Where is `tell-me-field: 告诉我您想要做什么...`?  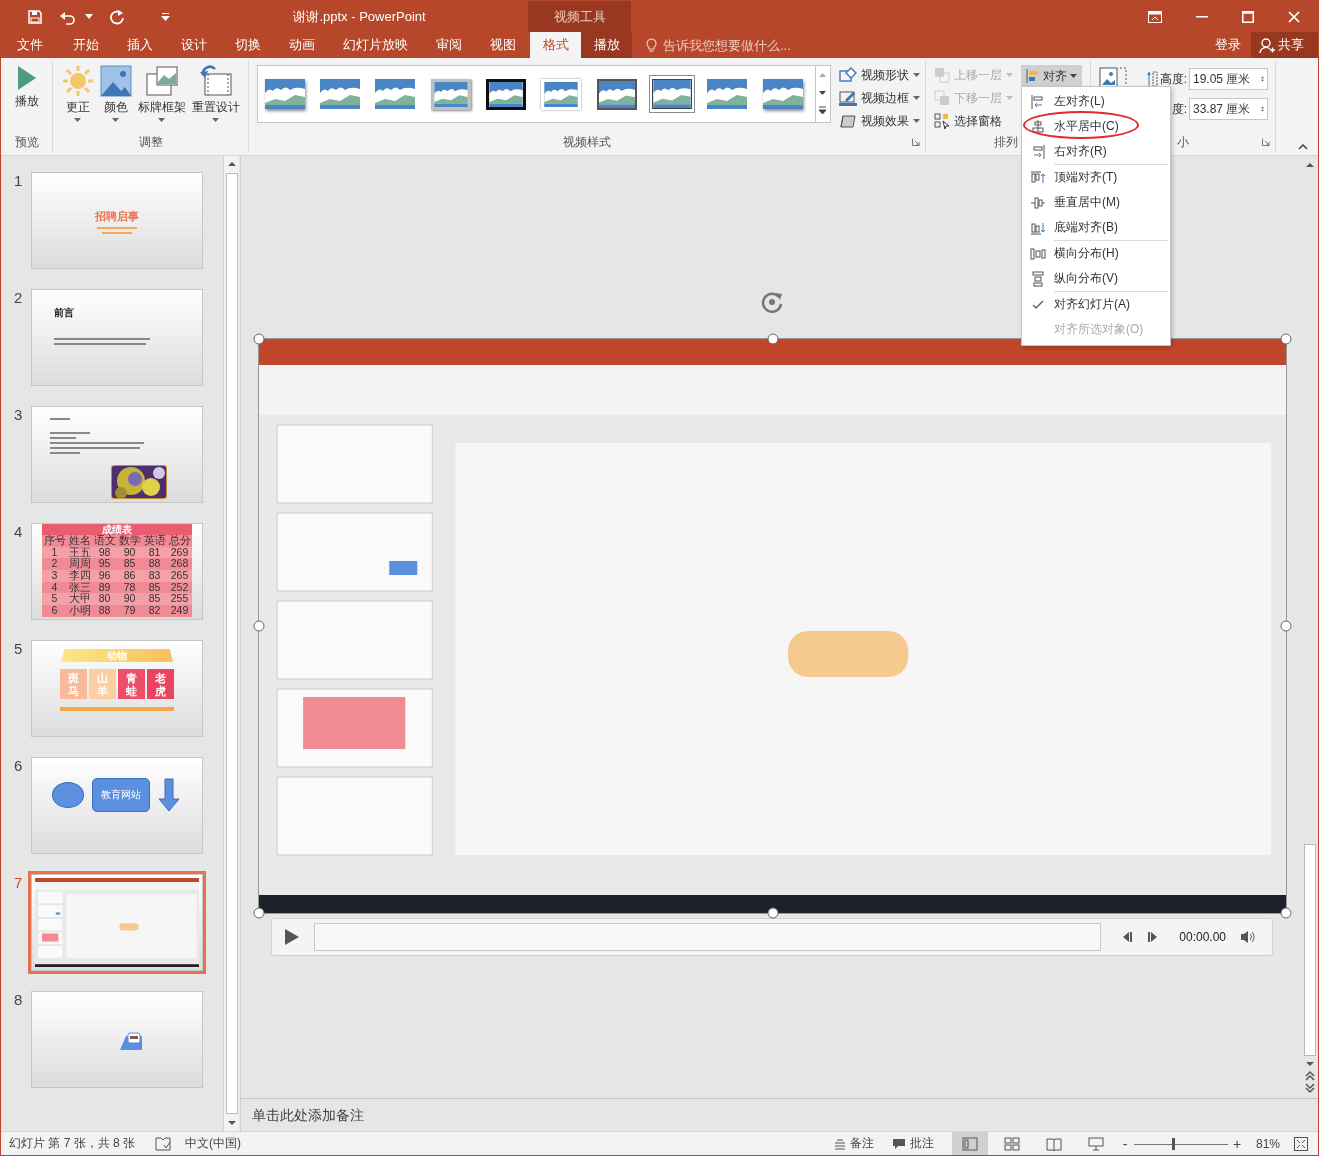 tell-me-field: 告诉我您想要做什么... is located at coordinates (726, 45).